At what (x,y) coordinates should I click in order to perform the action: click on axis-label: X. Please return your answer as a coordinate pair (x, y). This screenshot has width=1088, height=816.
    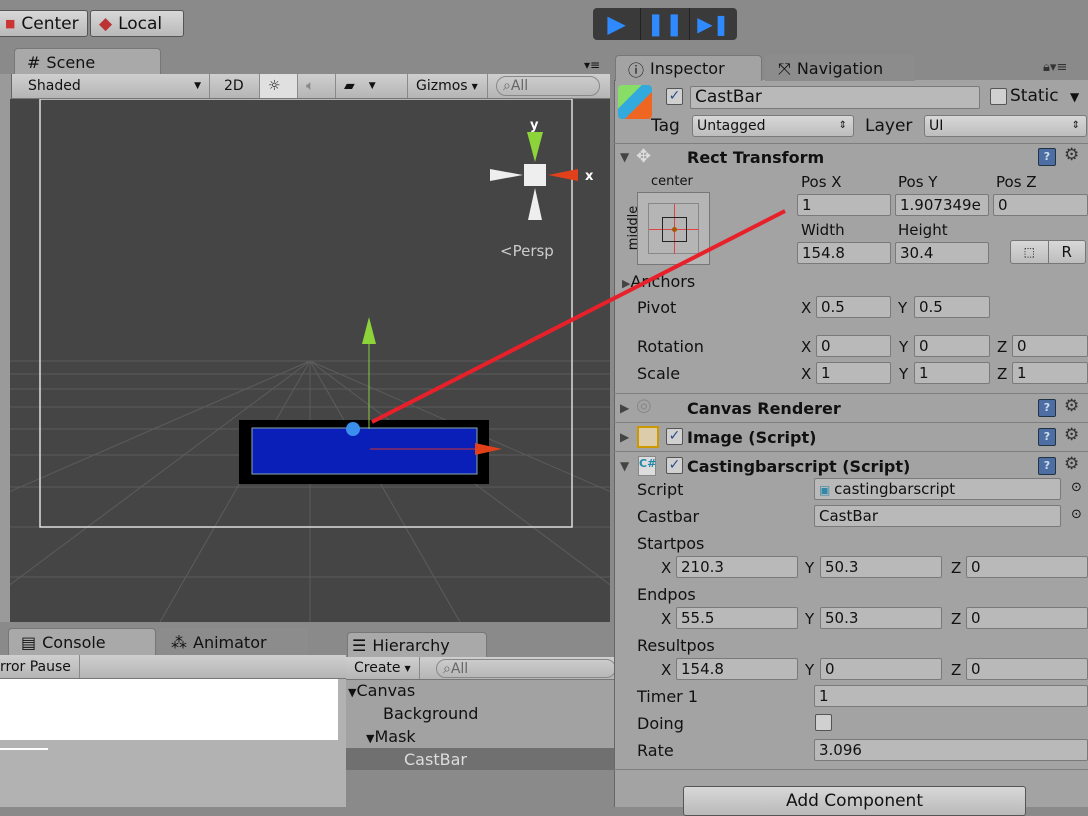
    Looking at the image, I should click on (806, 374).